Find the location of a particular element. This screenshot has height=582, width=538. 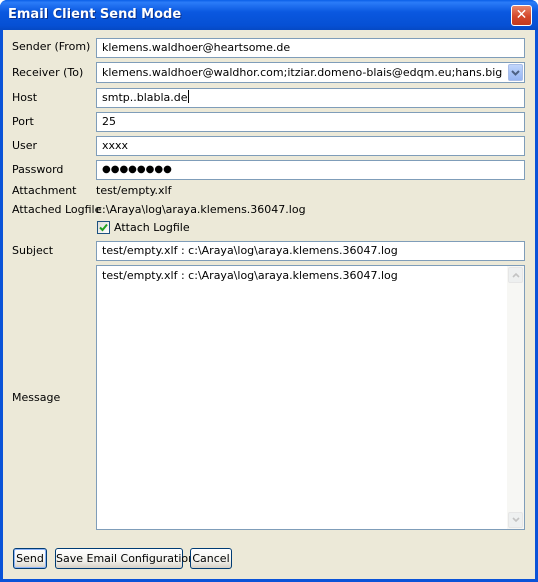

attach-logfile-label: Attach Logfile is located at coordinates (152, 228).